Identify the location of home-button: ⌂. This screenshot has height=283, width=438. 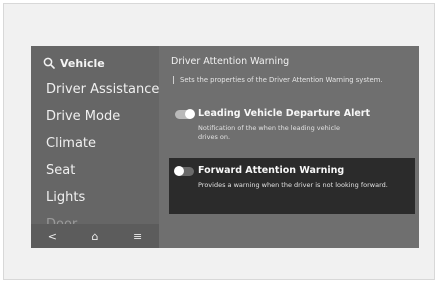
(95, 236).